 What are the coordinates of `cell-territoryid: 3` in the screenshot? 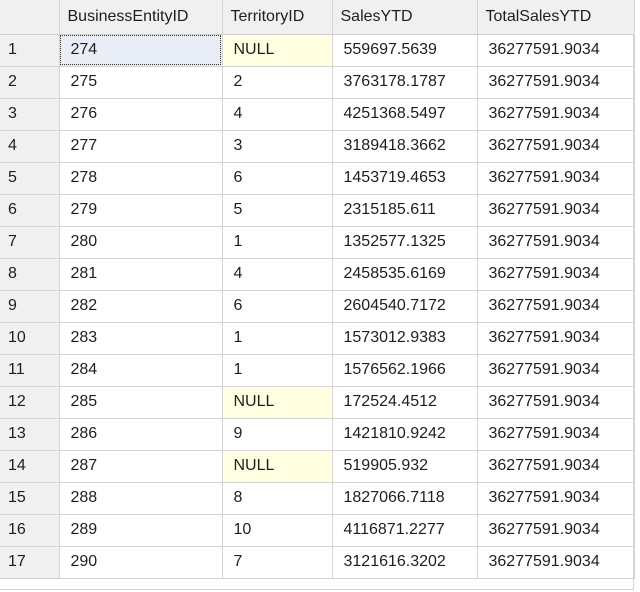 It's located at (277, 146).